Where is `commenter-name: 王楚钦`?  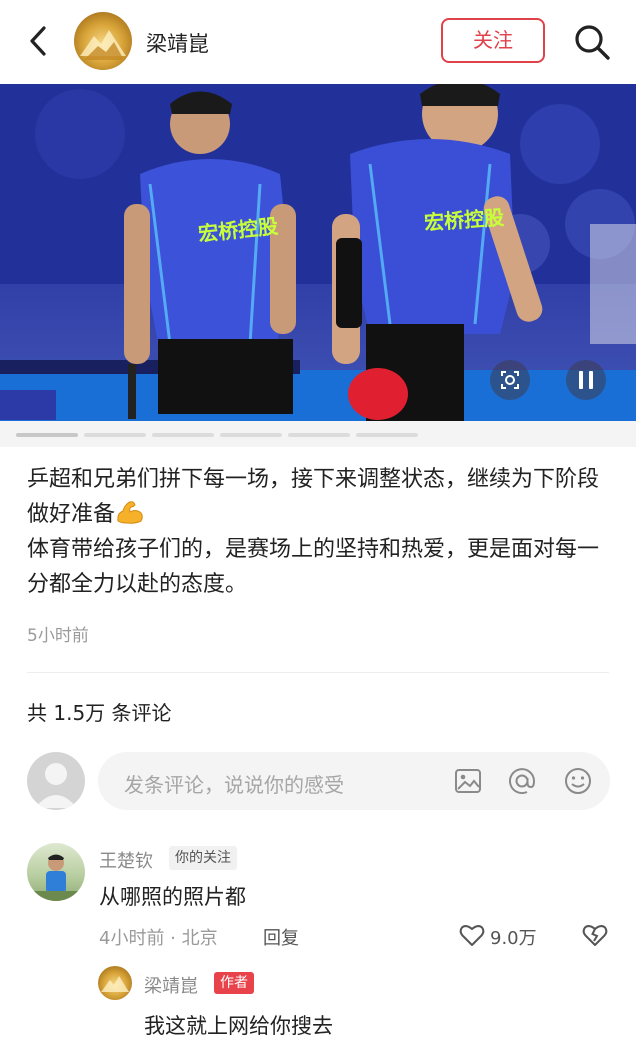 commenter-name: 王楚钦 is located at coordinates (126, 860).